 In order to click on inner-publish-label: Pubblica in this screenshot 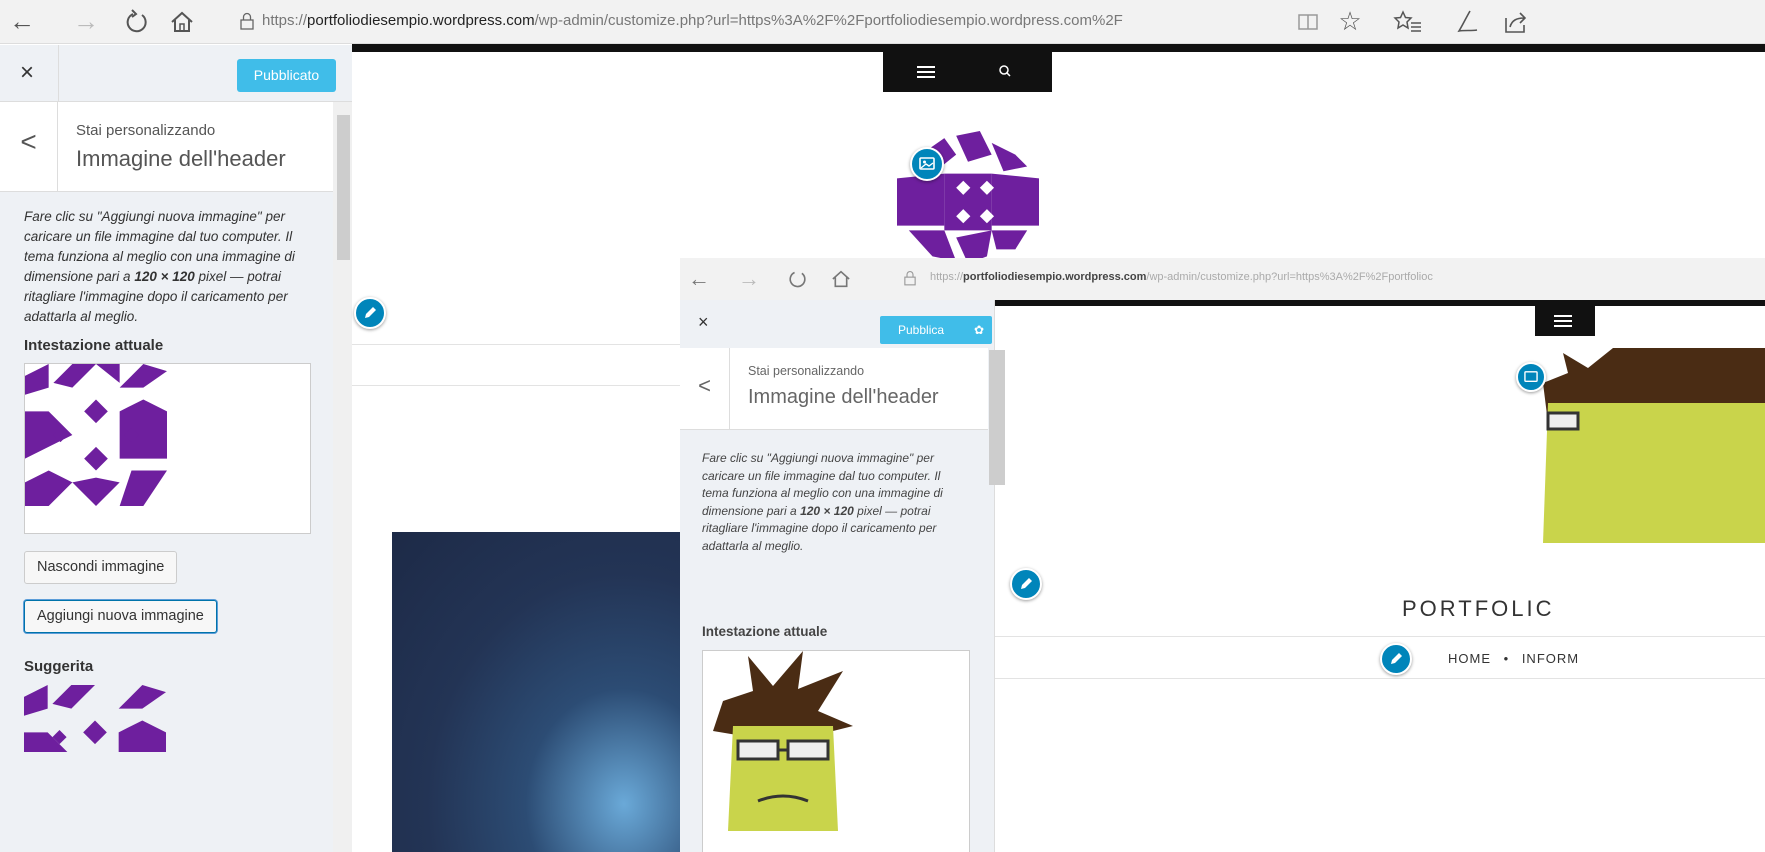, I will do `click(921, 330)`.